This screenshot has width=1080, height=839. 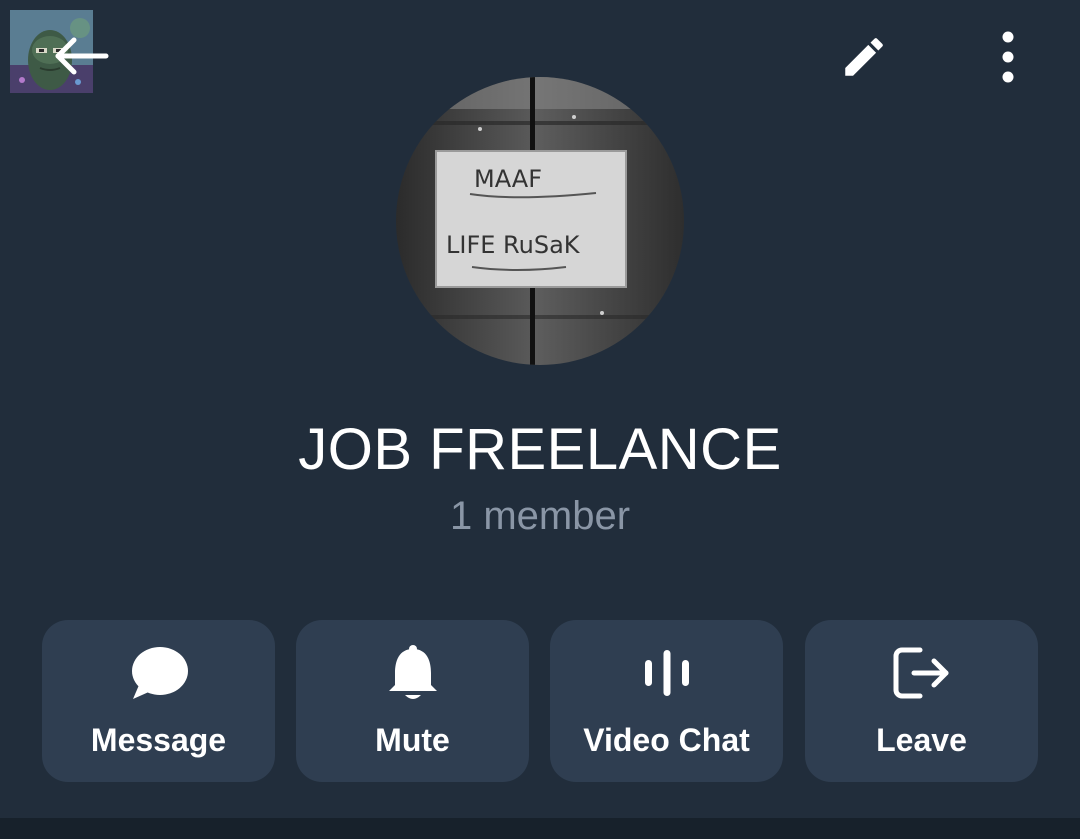 What do you see at coordinates (666, 740) in the screenshot?
I see `video-chat-label: Video Chat` at bounding box center [666, 740].